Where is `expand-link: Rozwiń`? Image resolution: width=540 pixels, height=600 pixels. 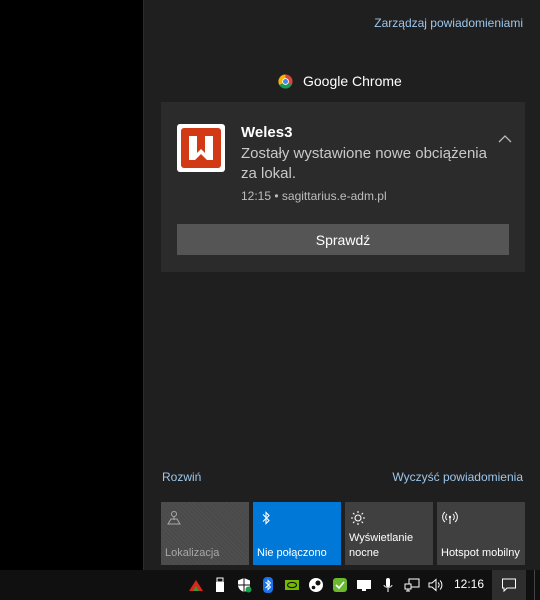
expand-link: Rozwiń is located at coordinates (181, 477).